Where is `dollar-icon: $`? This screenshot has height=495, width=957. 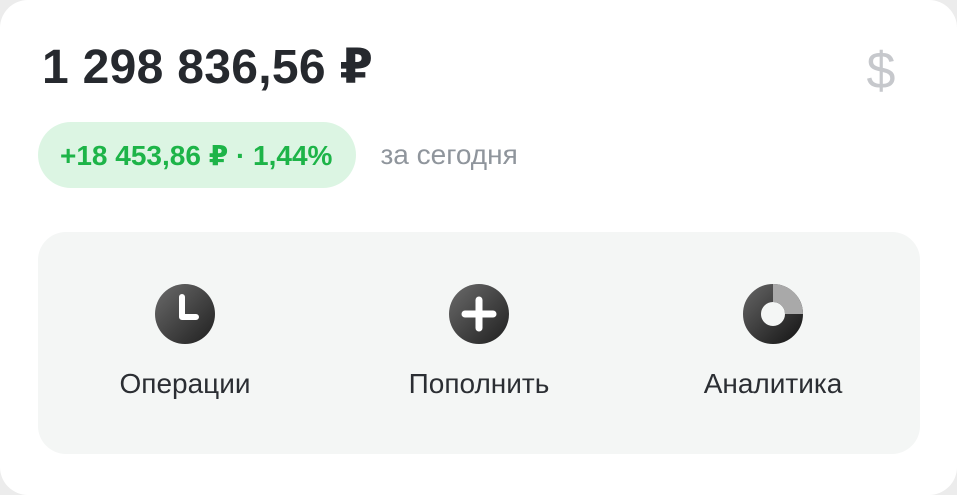
dollar-icon: $ is located at coordinates (881, 71).